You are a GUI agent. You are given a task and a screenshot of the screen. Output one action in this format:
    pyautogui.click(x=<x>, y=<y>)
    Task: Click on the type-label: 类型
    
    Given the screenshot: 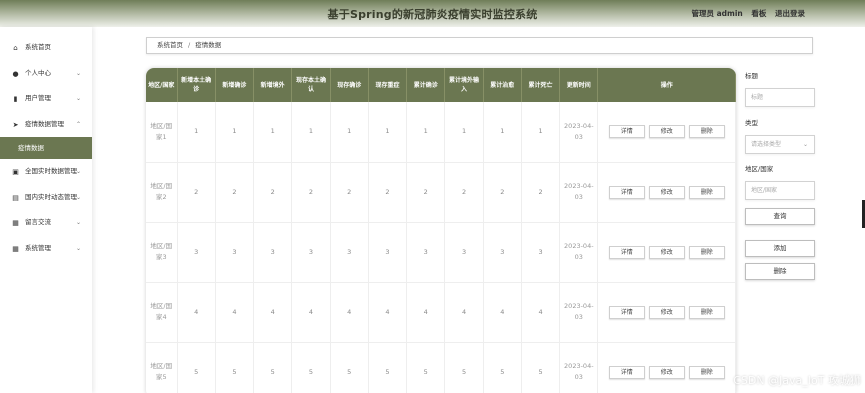 What is the action you would take?
    pyautogui.click(x=751, y=123)
    